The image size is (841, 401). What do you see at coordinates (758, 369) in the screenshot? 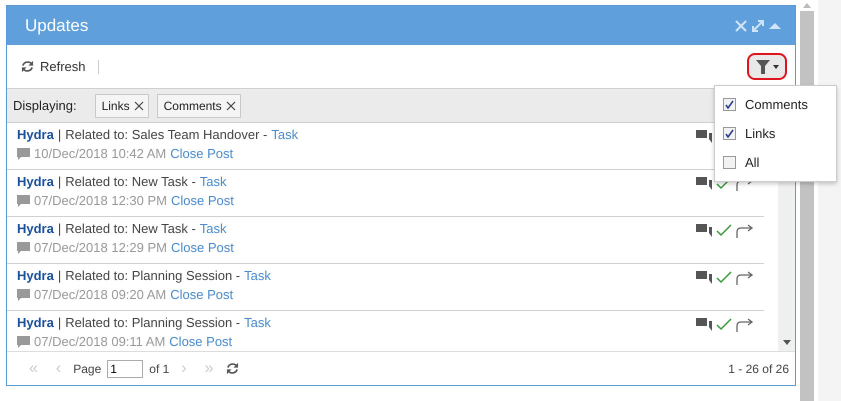
I see `record-summary: 1 - 26 of 26` at bounding box center [758, 369].